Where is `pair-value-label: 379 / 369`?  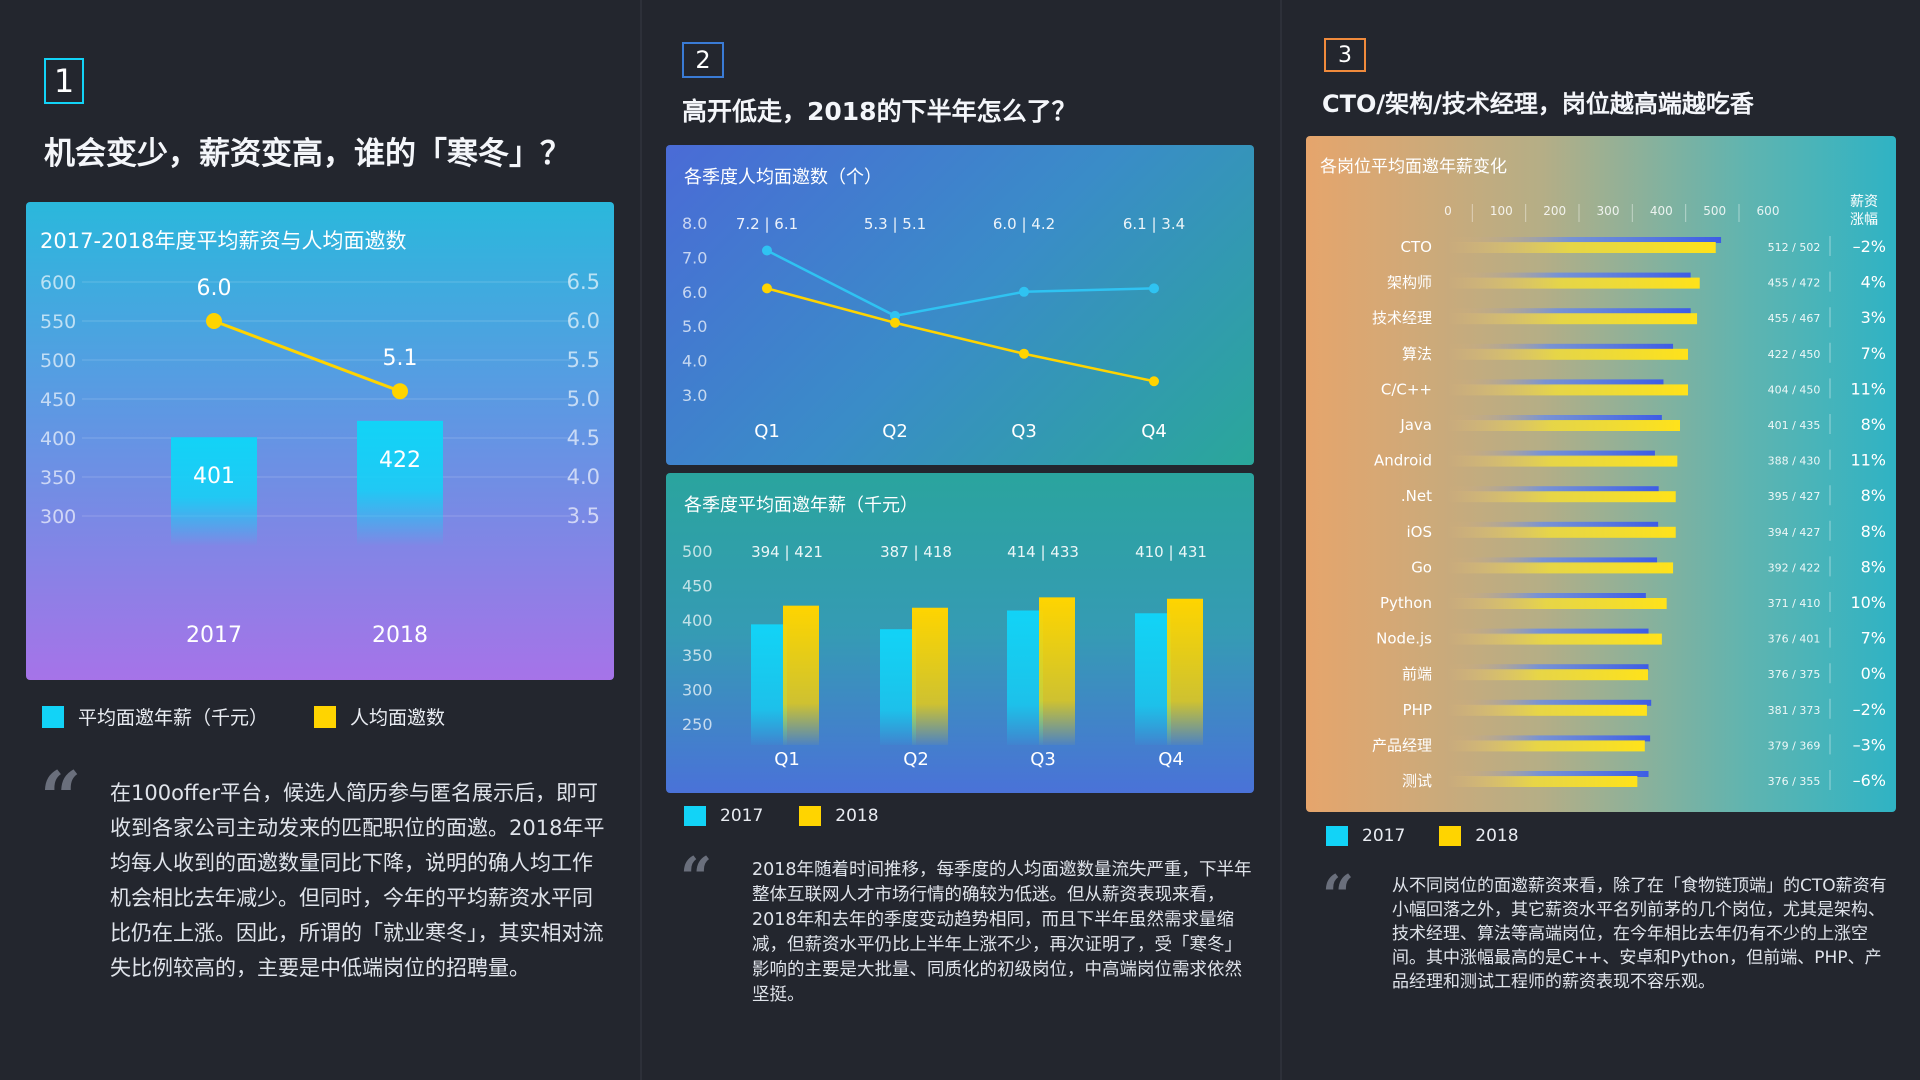 pair-value-label: 379 / 369 is located at coordinates (1794, 745).